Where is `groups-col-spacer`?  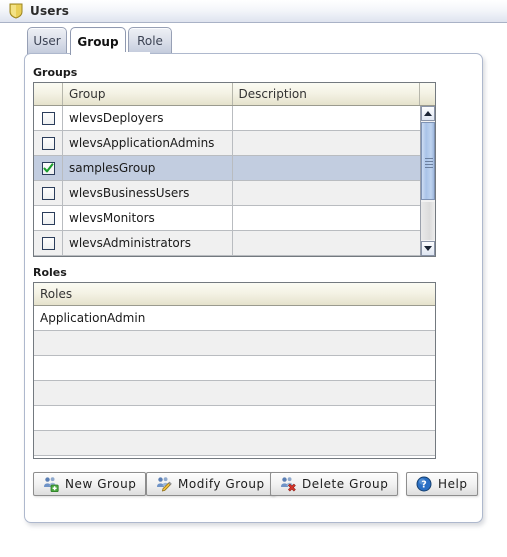
groups-col-spacer is located at coordinates (427, 94).